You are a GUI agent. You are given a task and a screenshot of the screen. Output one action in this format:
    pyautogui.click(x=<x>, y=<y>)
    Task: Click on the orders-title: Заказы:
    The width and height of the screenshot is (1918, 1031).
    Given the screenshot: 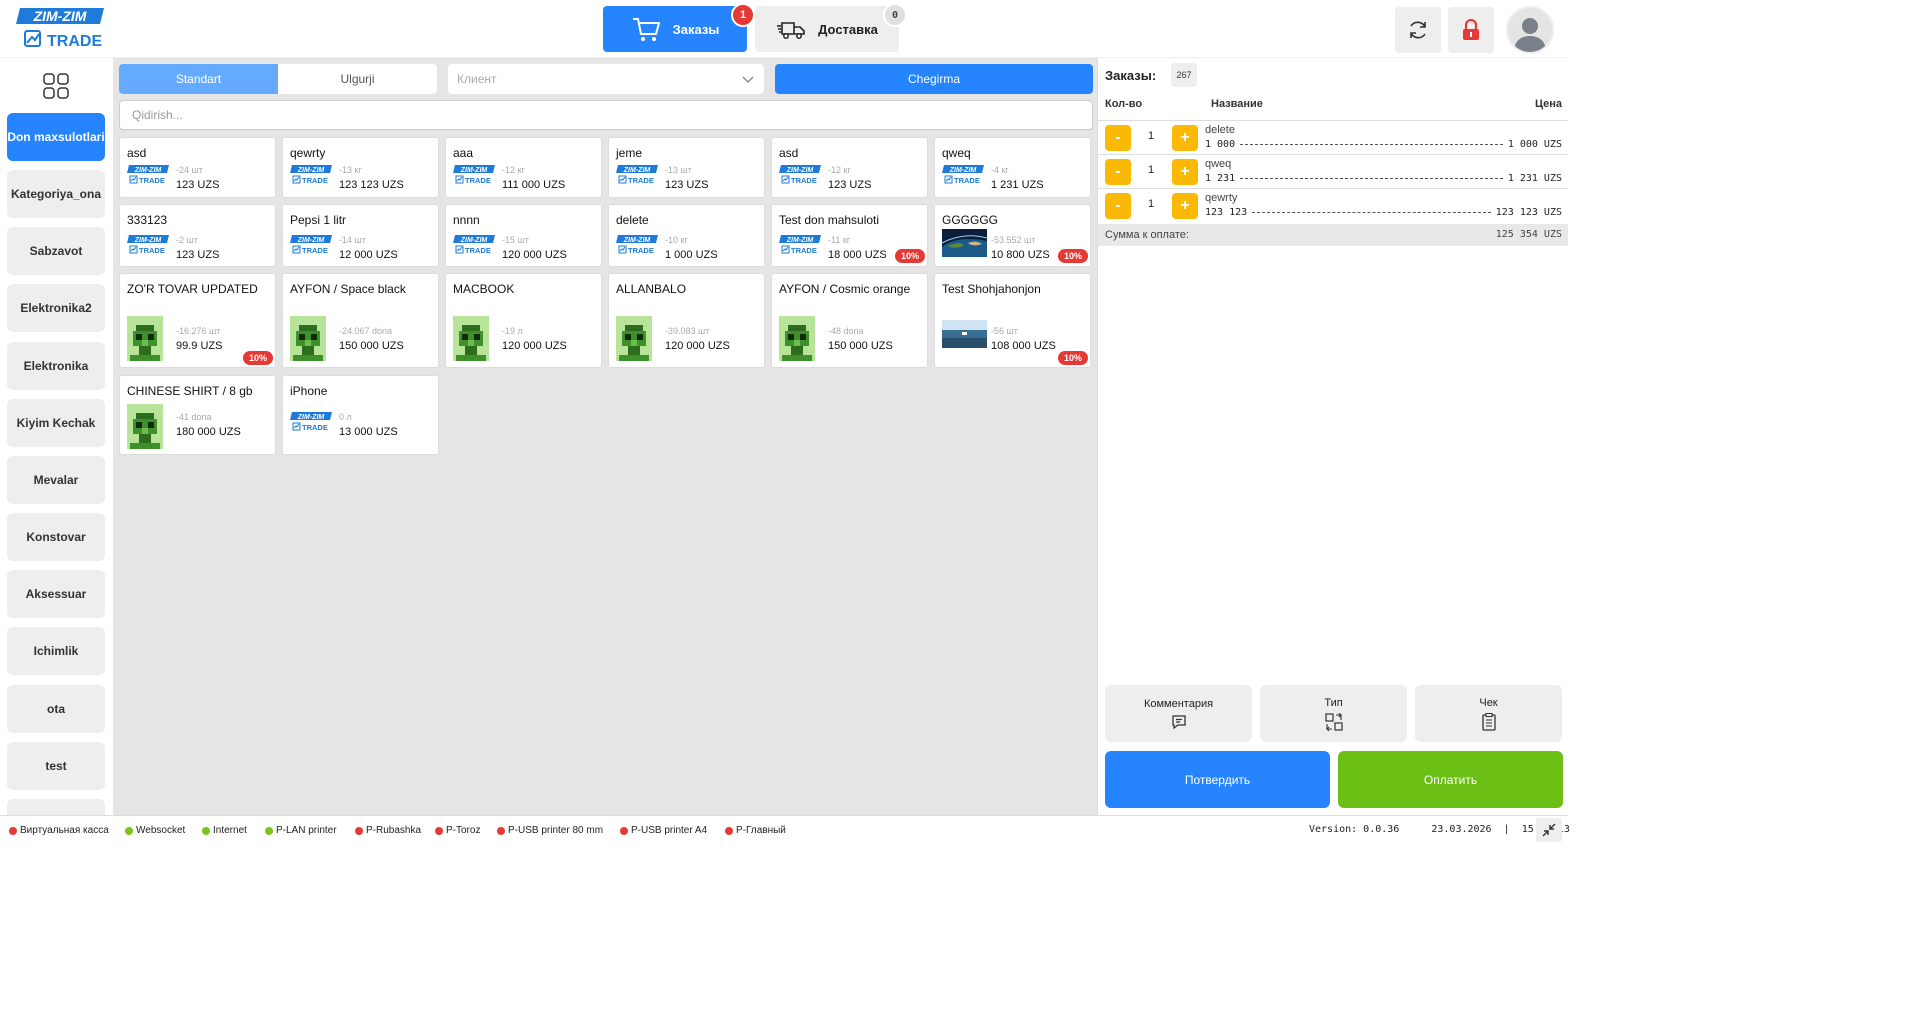 What is the action you would take?
    pyautogui.click(x=1131, y=75)
    